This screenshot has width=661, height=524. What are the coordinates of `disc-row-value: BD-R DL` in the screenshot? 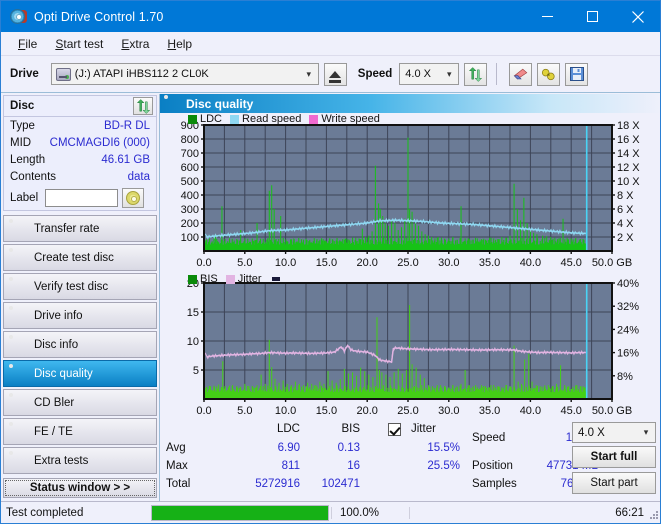 It's located at (126, 125).